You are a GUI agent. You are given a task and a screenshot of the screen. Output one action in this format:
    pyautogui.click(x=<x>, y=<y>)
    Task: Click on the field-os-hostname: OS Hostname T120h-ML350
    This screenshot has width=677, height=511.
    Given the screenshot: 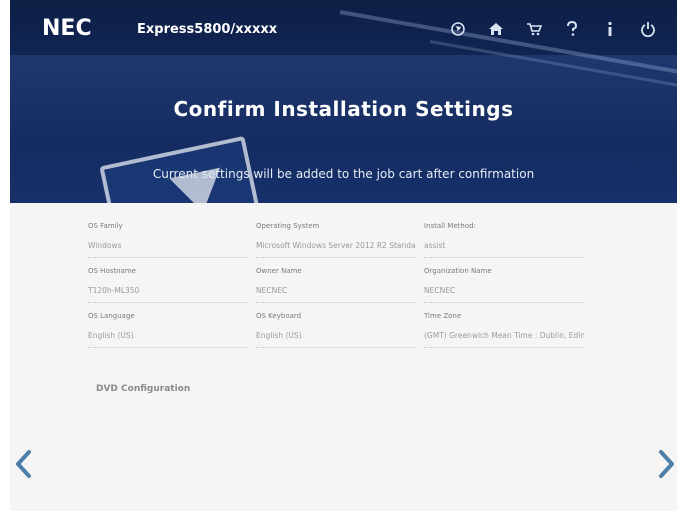 What is the action you would take?
    pyautogui.click(x=168, y=285)
    